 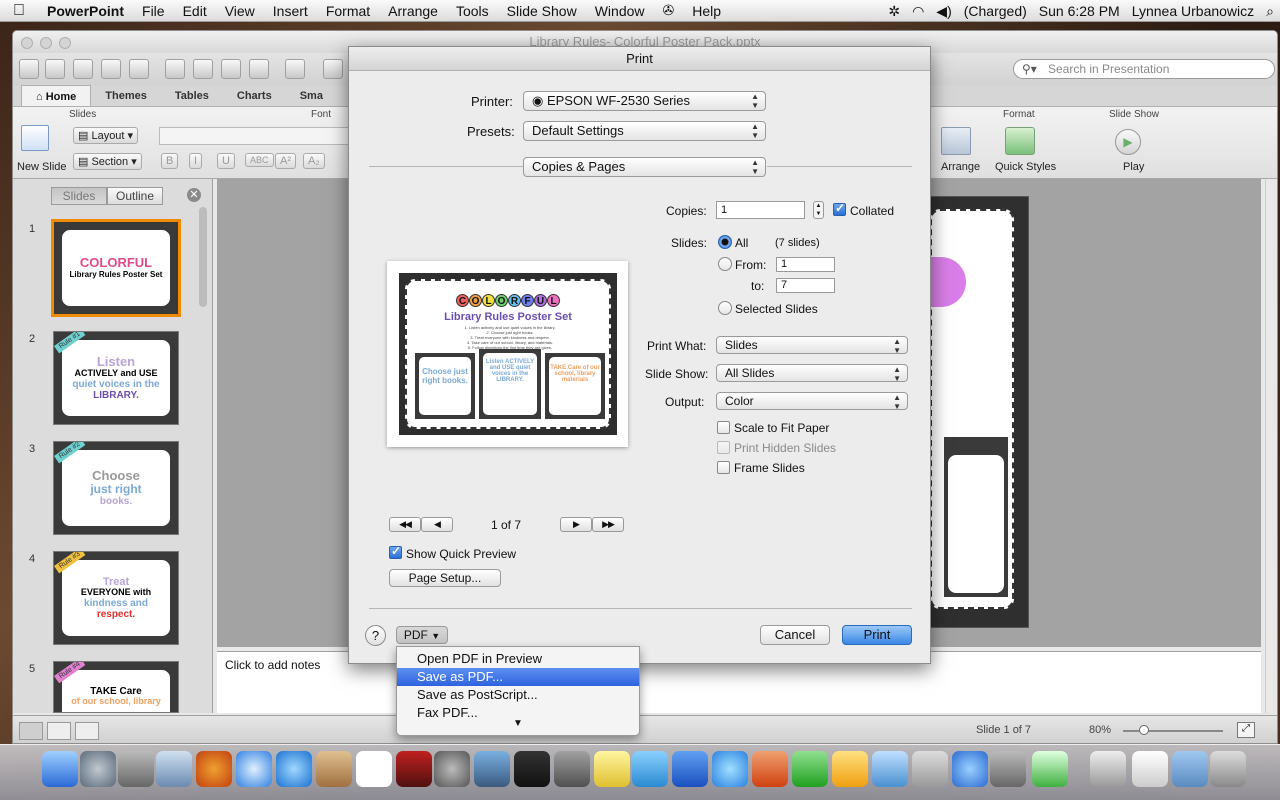 I want to click on zoom-slider-knob, so click(x=1144, y=730).